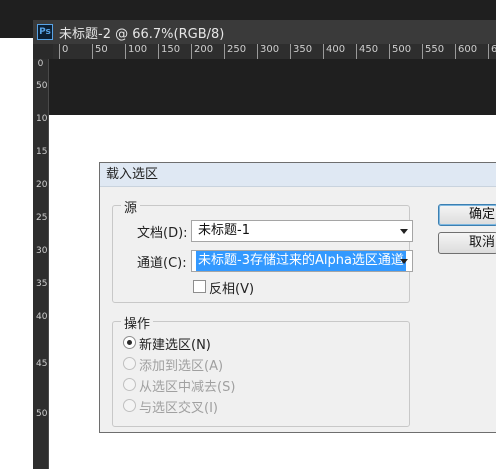  I want to click on add-to-selection-radio, so click(129, 363).